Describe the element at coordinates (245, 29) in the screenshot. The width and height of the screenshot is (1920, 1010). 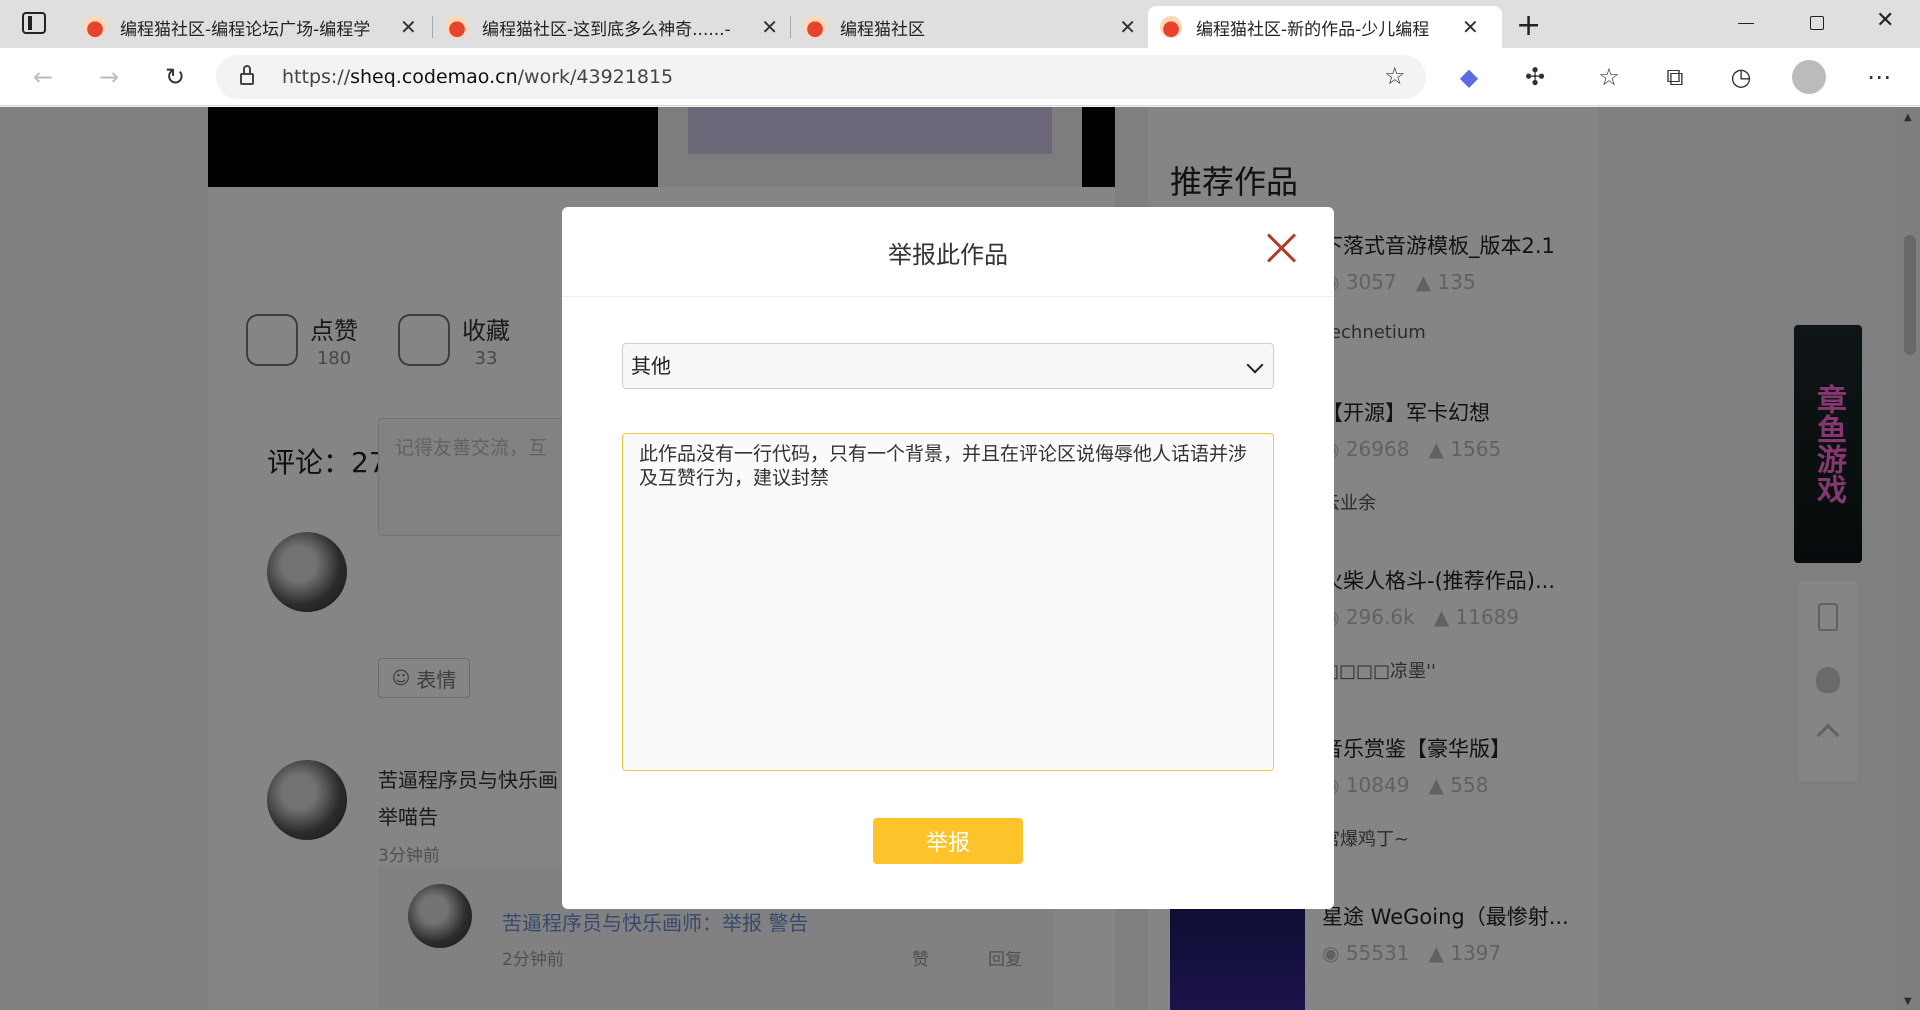
I see `tab-title: 编程猫社区-编程论坛广场-编程学` at that location.